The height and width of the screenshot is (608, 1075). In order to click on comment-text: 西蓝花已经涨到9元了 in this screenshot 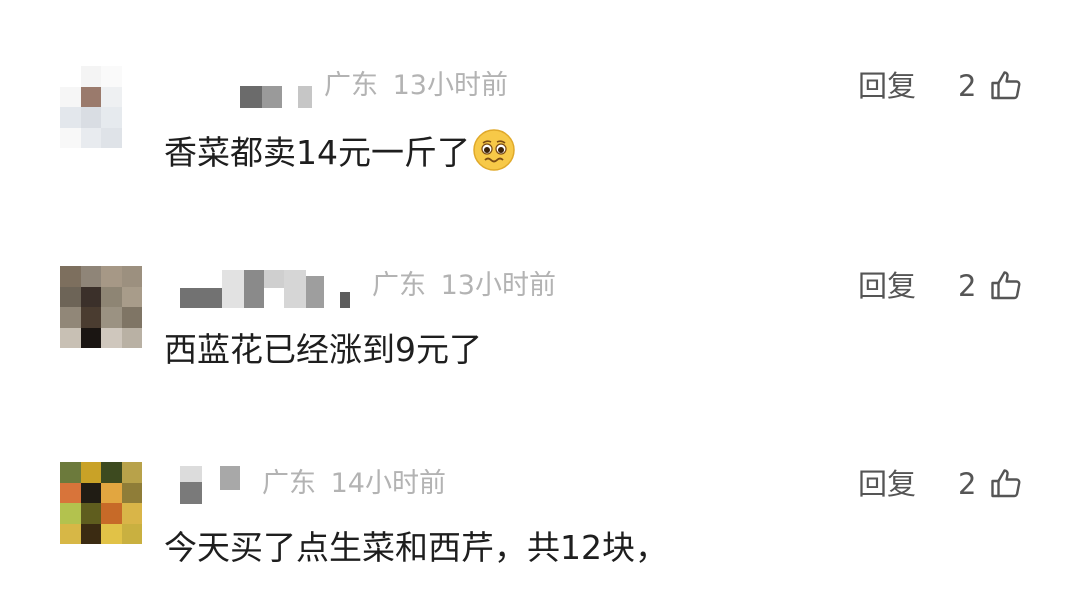, I will do `click(323, 349)`.